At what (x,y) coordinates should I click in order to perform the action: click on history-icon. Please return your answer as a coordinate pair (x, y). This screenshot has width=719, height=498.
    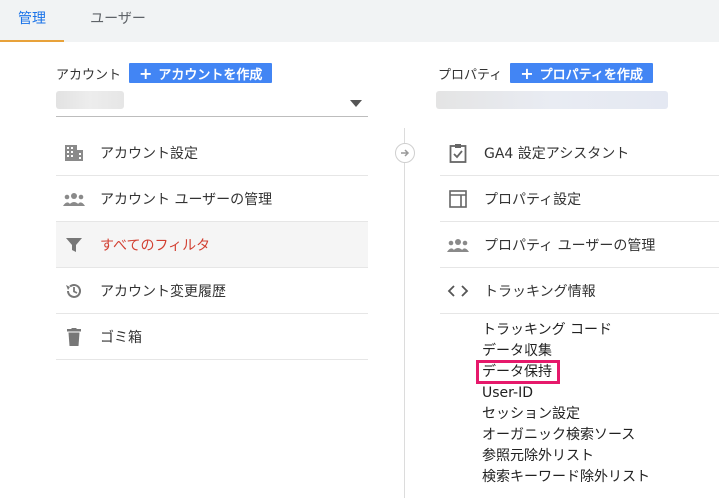
    Looking at the image, I should click on (74, 291).